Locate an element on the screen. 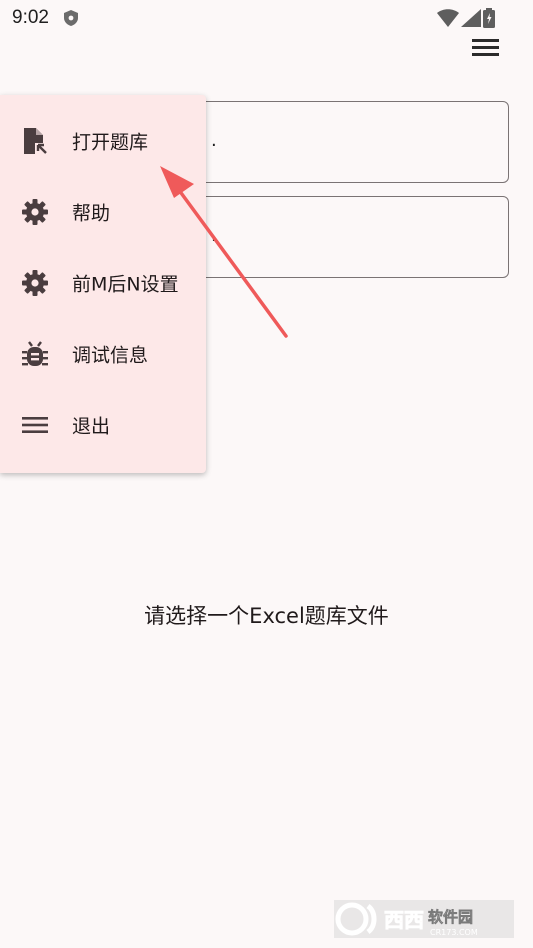  wifi-icon is located at coordinates (448, 18).